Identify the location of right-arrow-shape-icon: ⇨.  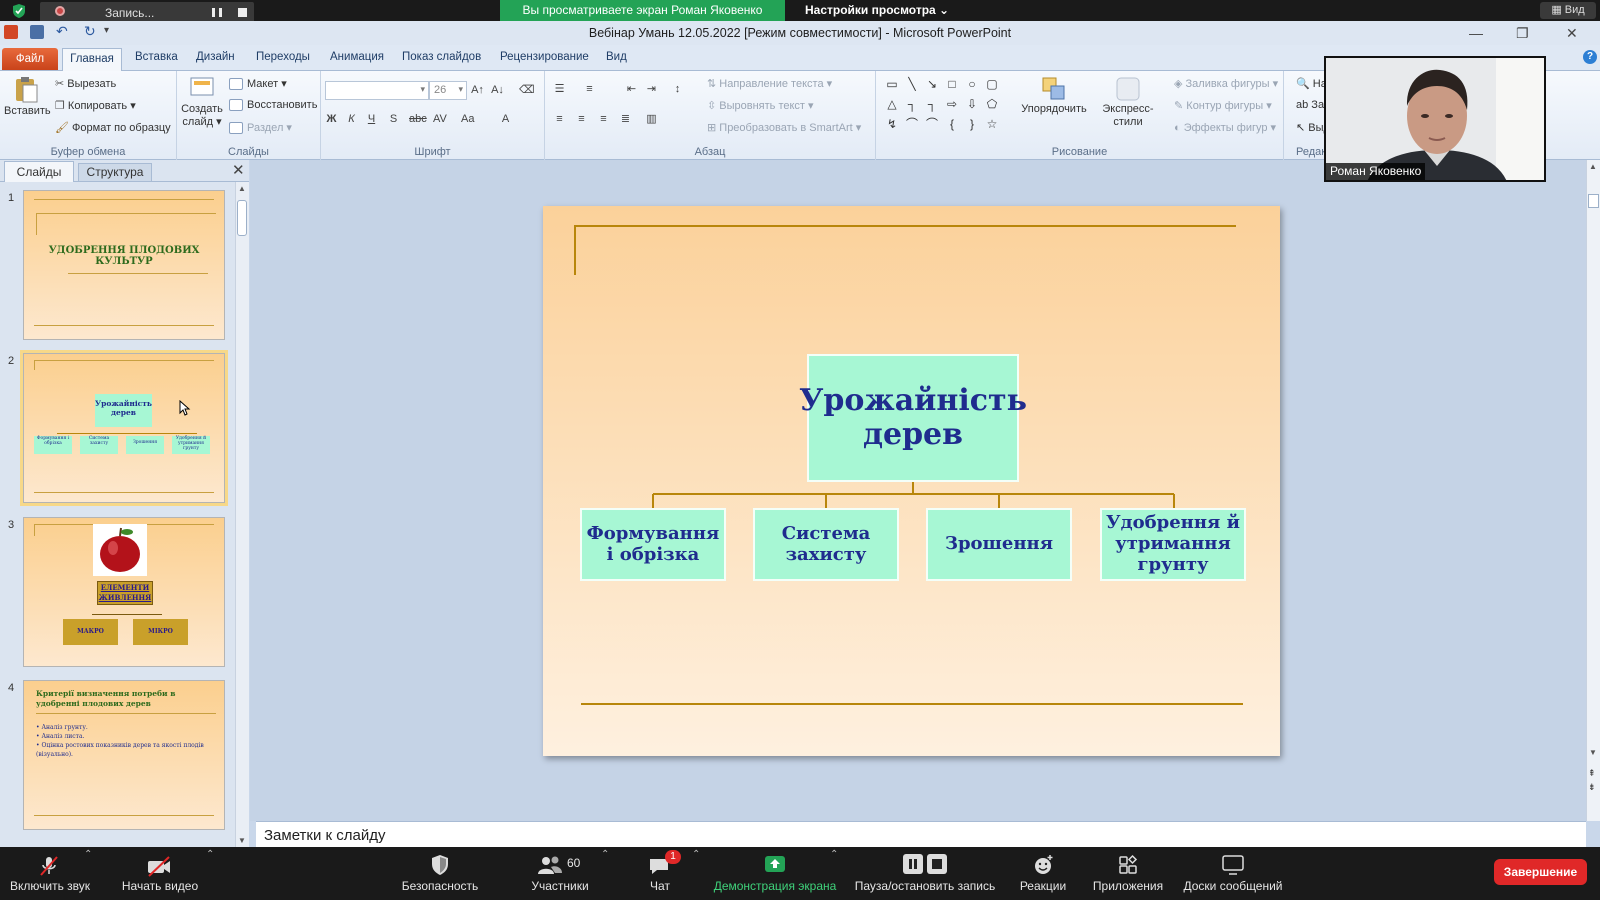
(952, 104).